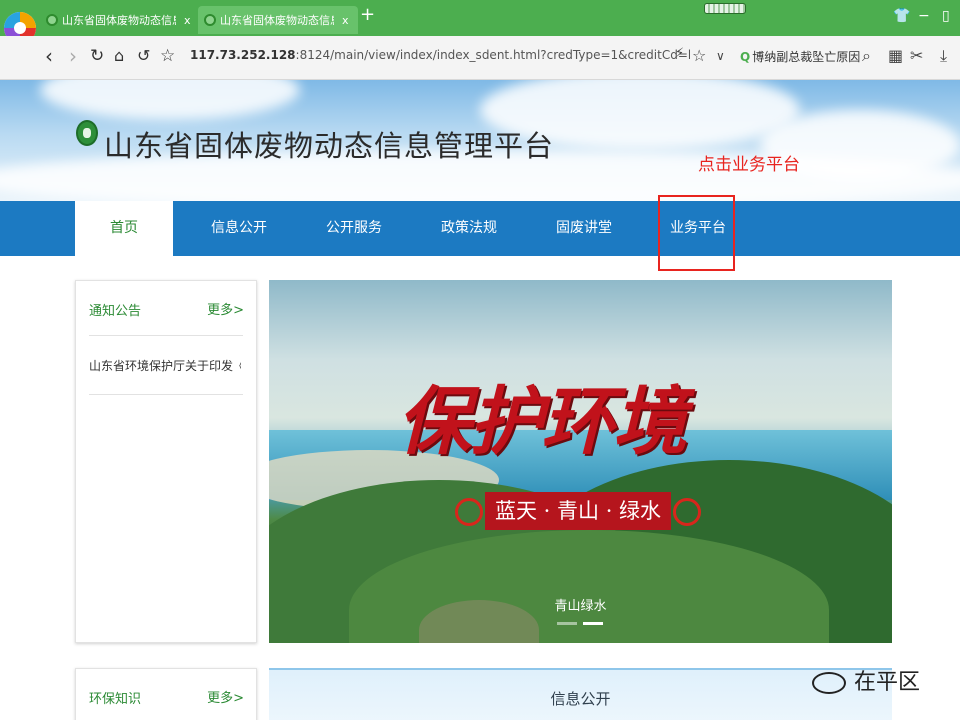  Describe the element at coordinates (542, 422) in the screenshot. I see `banner-slogan: 保护环境` at that location.